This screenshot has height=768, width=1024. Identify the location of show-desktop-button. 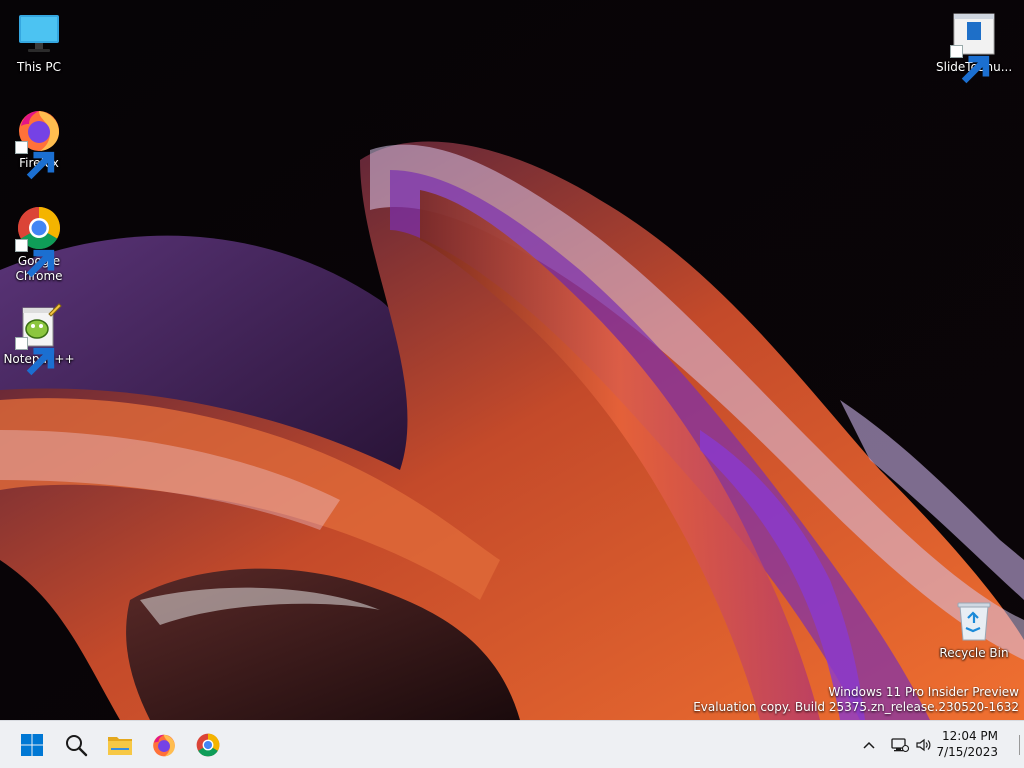
(1021, 745).